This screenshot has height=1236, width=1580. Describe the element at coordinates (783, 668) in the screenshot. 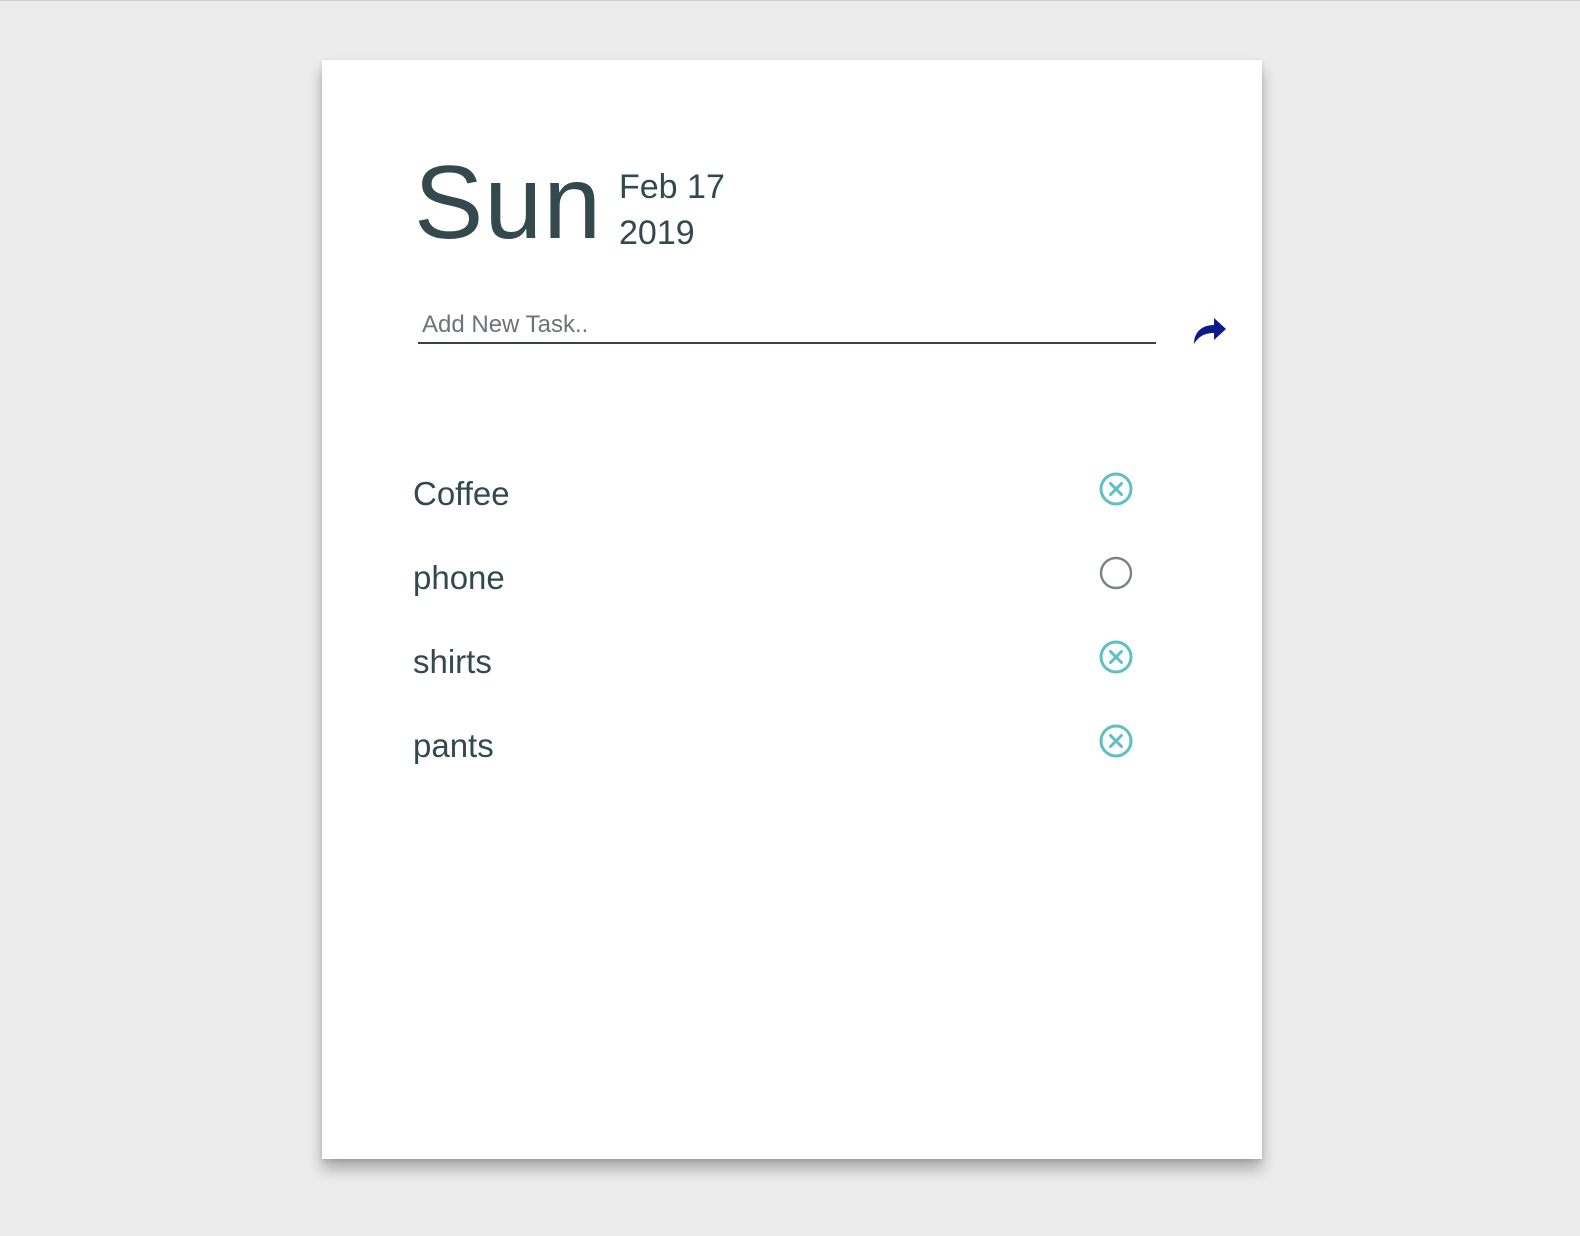

I see `task-item: shirts` at that location.